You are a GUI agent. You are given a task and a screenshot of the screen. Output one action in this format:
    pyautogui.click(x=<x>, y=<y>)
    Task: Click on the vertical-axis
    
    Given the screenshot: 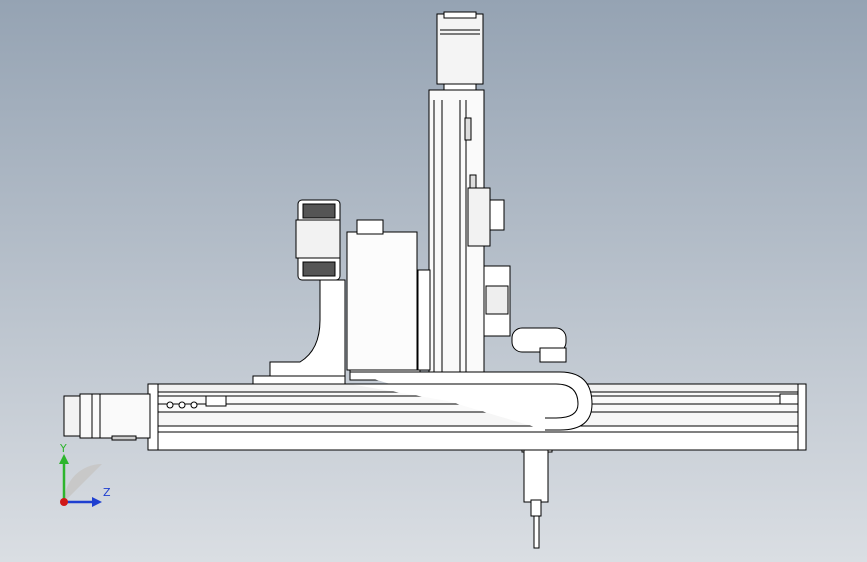 What is the action you would take?
    pyautogui.click(x=464, y=210)
    